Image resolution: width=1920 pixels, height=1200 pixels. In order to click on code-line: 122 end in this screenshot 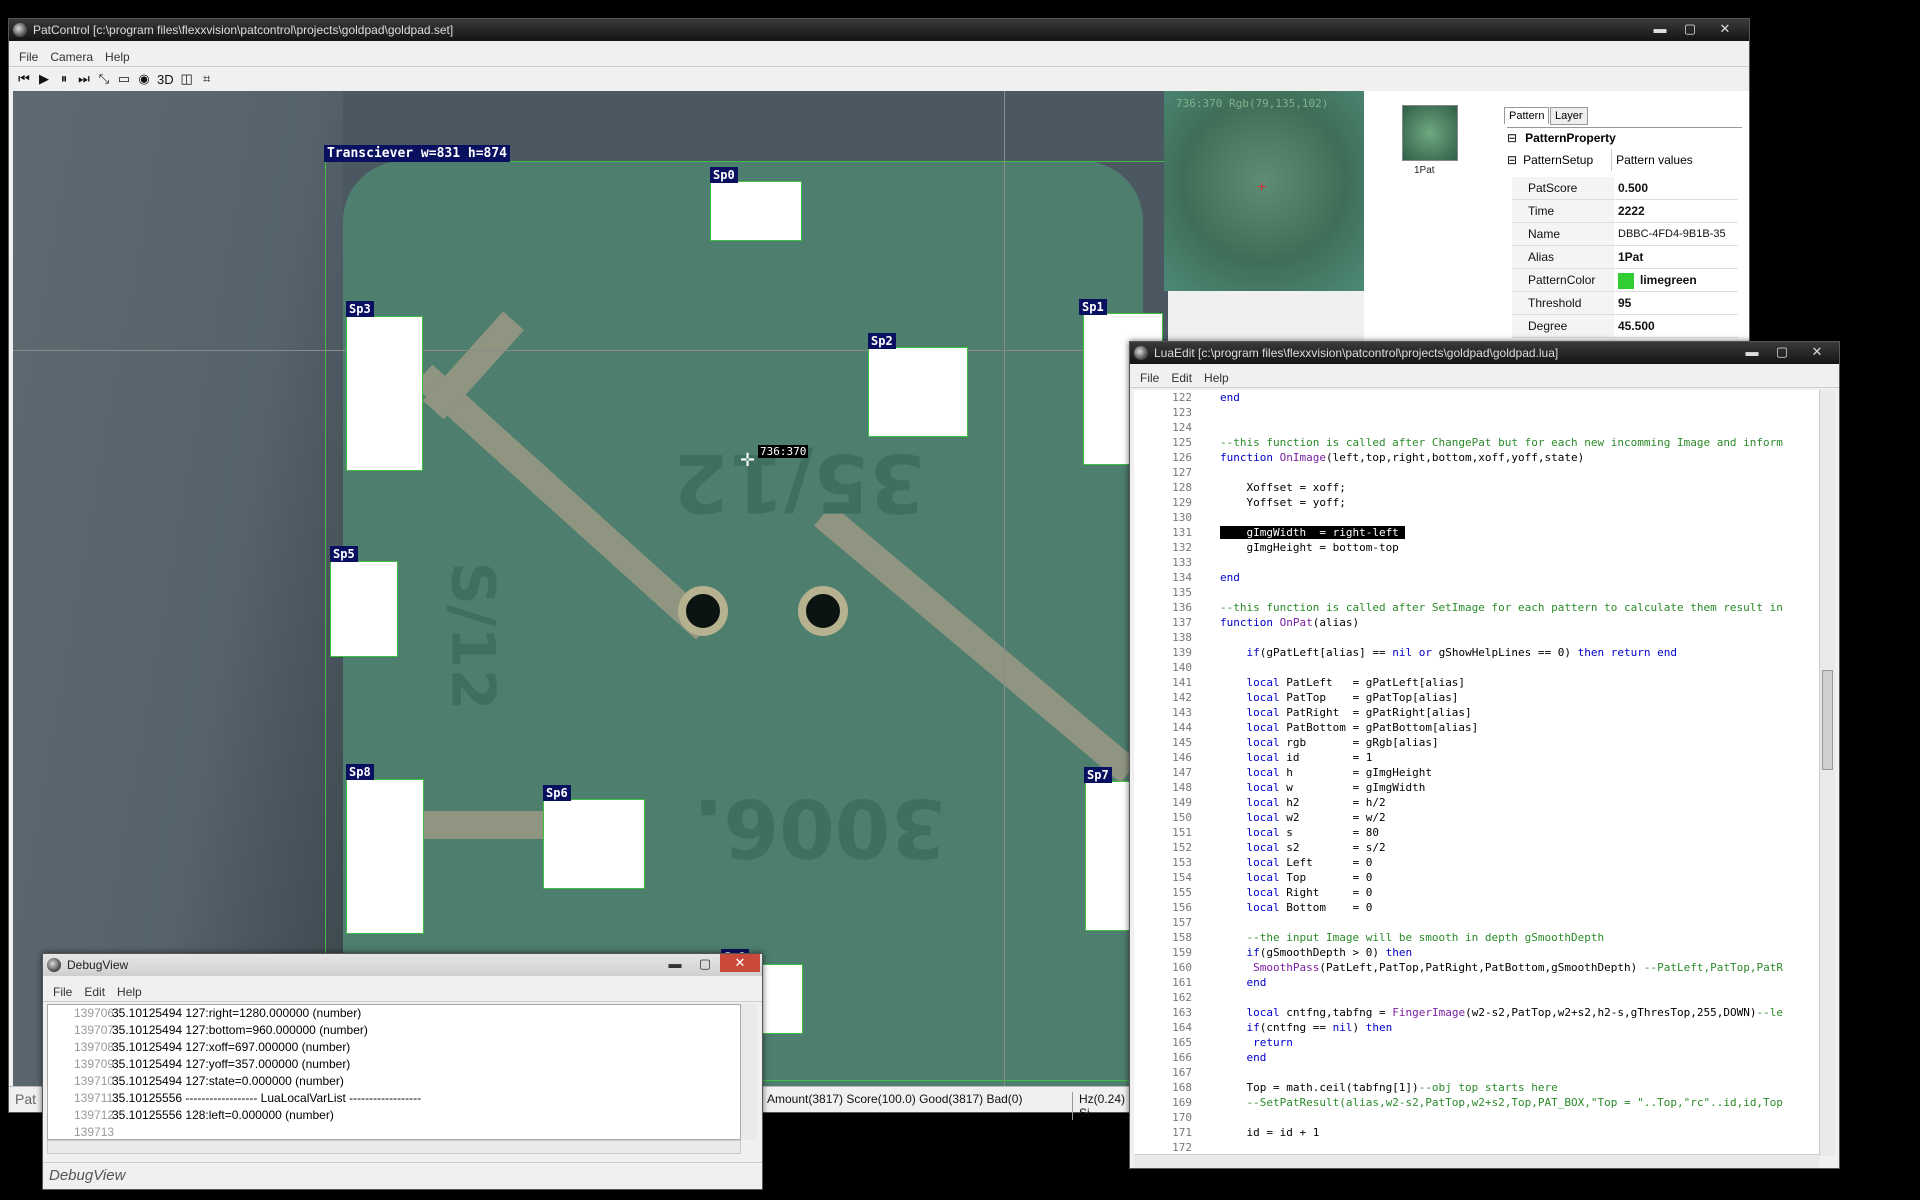, I will do `click(1476, 397)`.